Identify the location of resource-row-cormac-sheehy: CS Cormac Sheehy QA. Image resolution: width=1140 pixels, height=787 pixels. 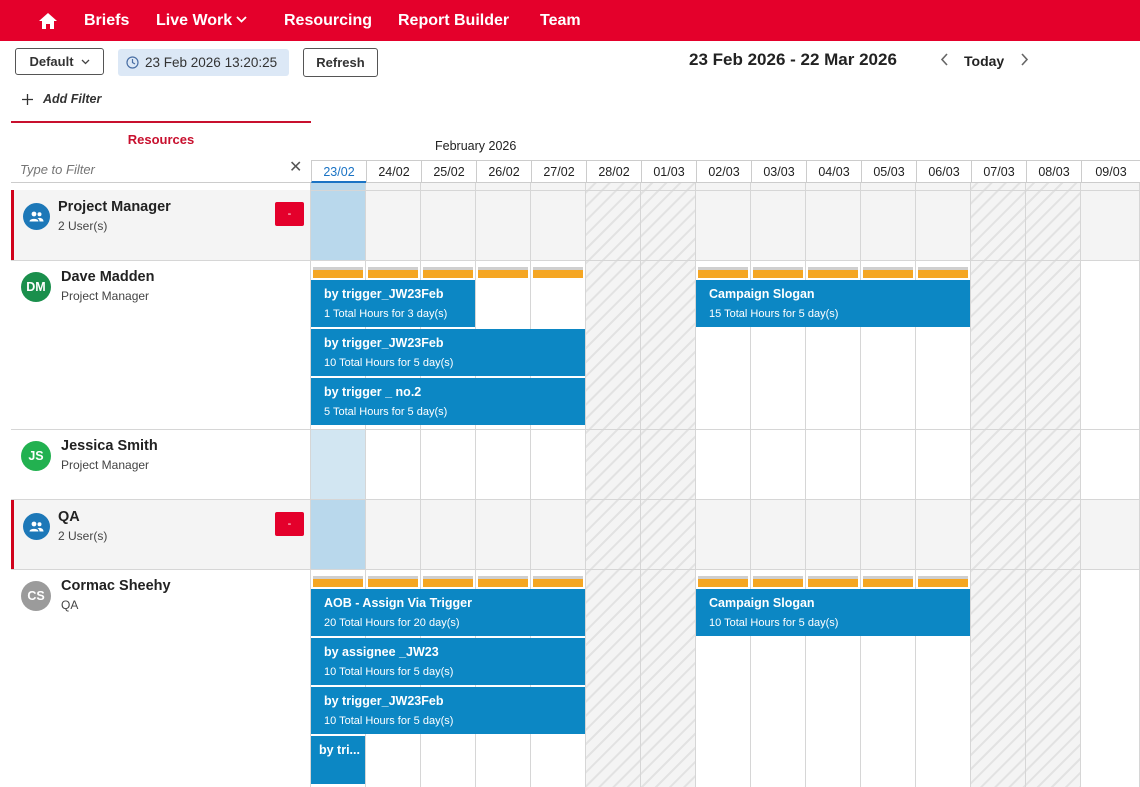
(160, 678).